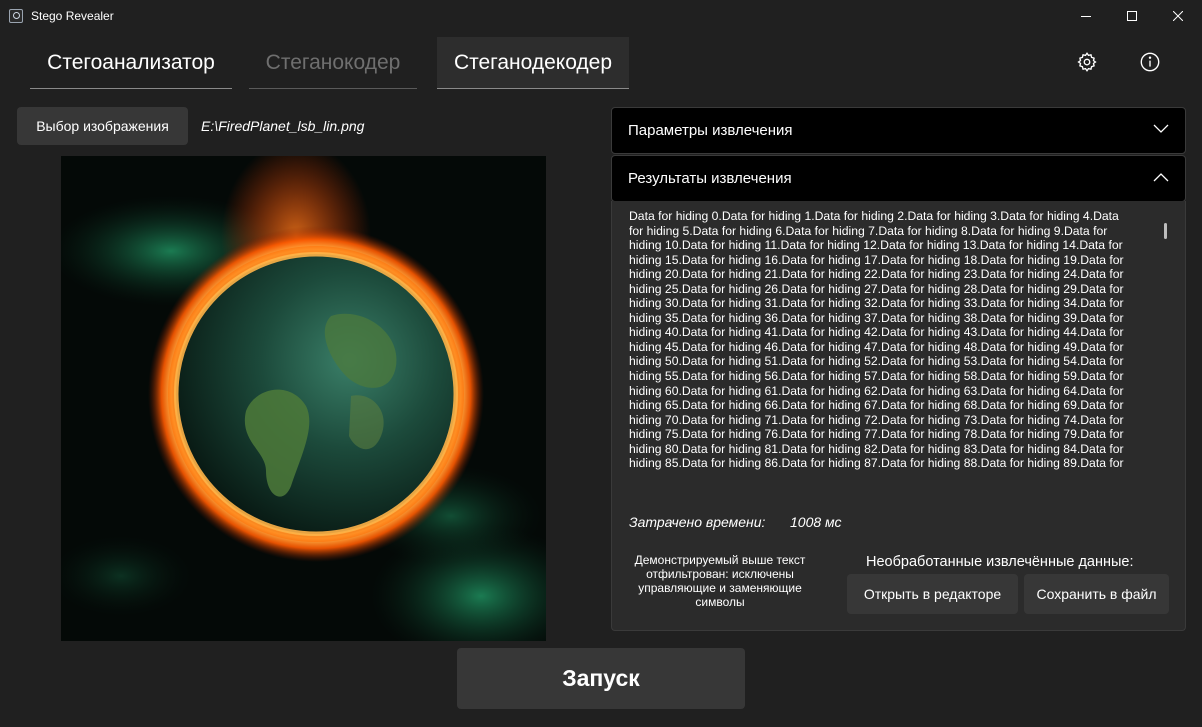  Describe the element at coordinates (932, 594) in the screenshot. I see `open-in-editor-button: Открыть в редакторе` at that location.